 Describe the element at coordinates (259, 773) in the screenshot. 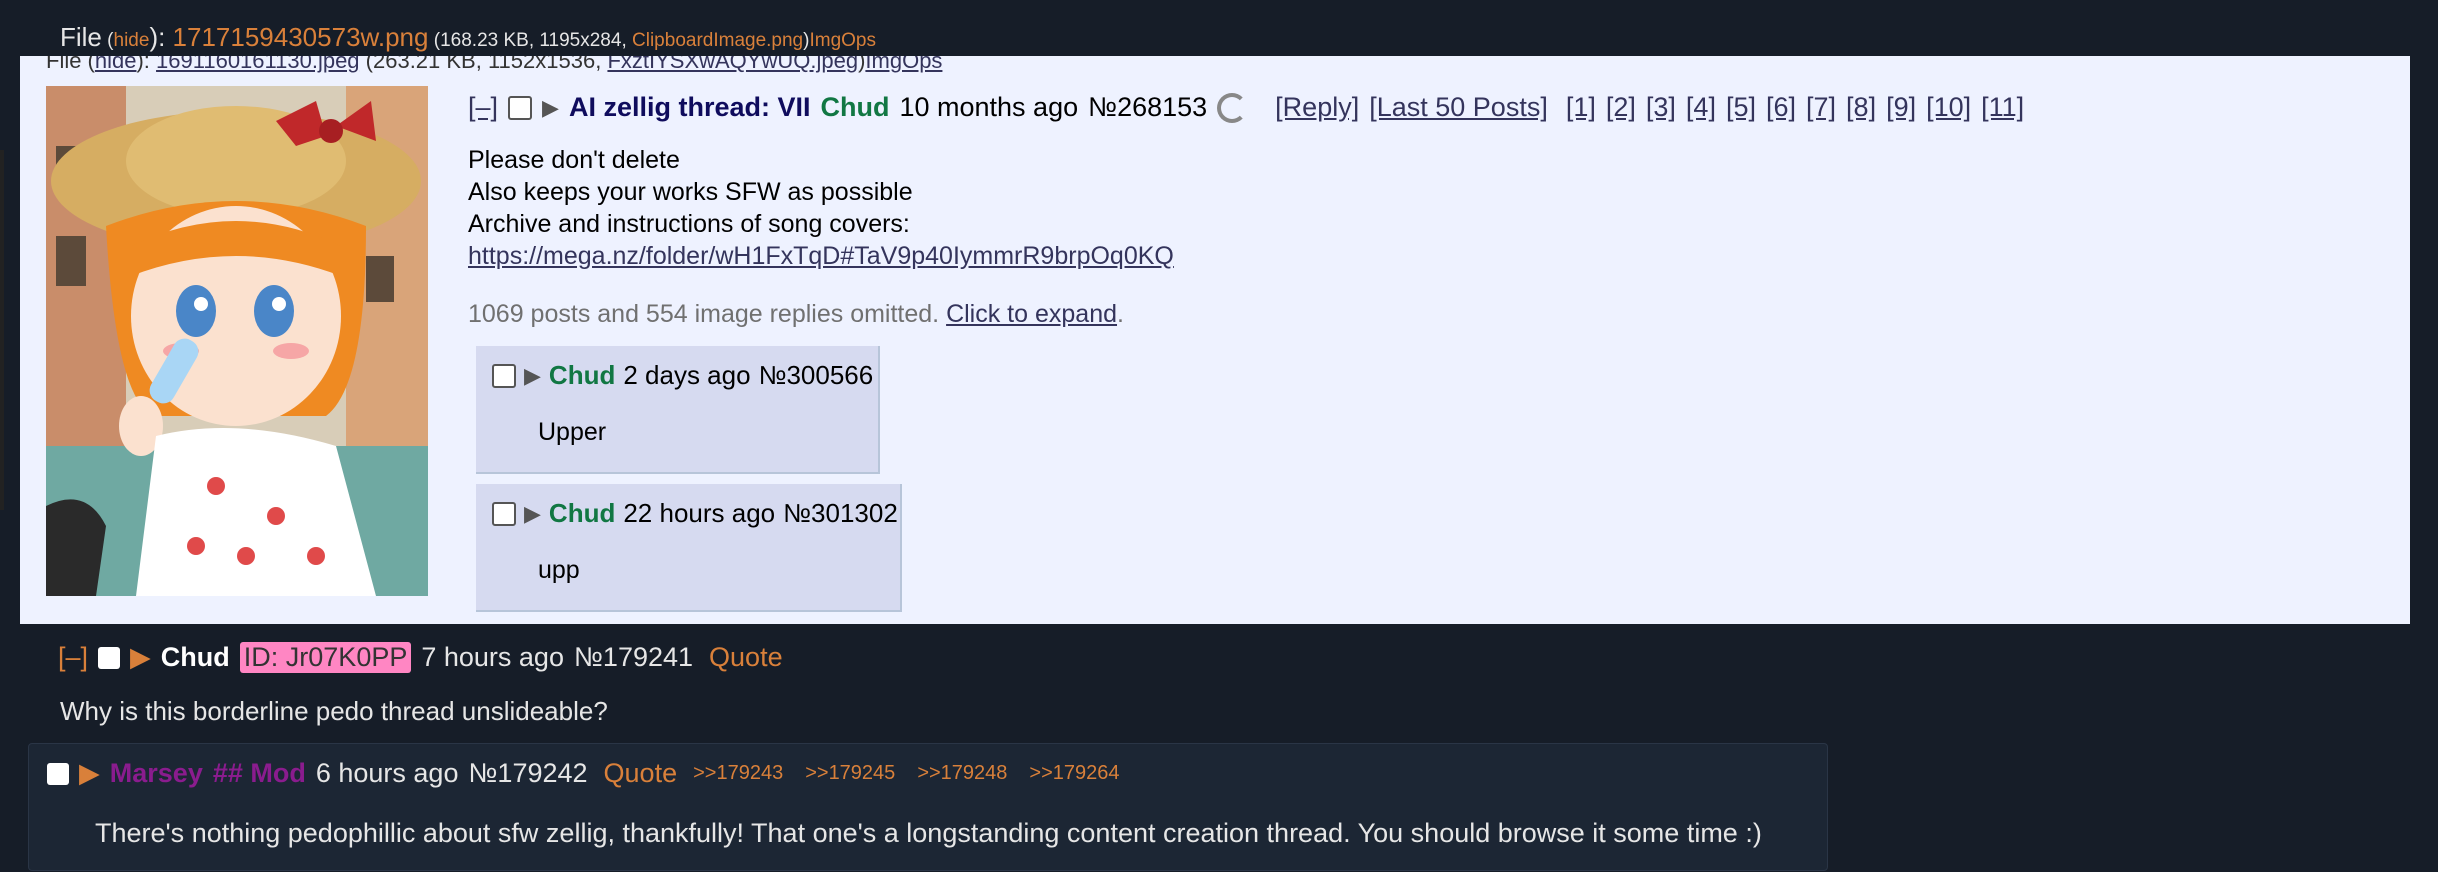

I see `mod-capcode: ## Mod` at that location.